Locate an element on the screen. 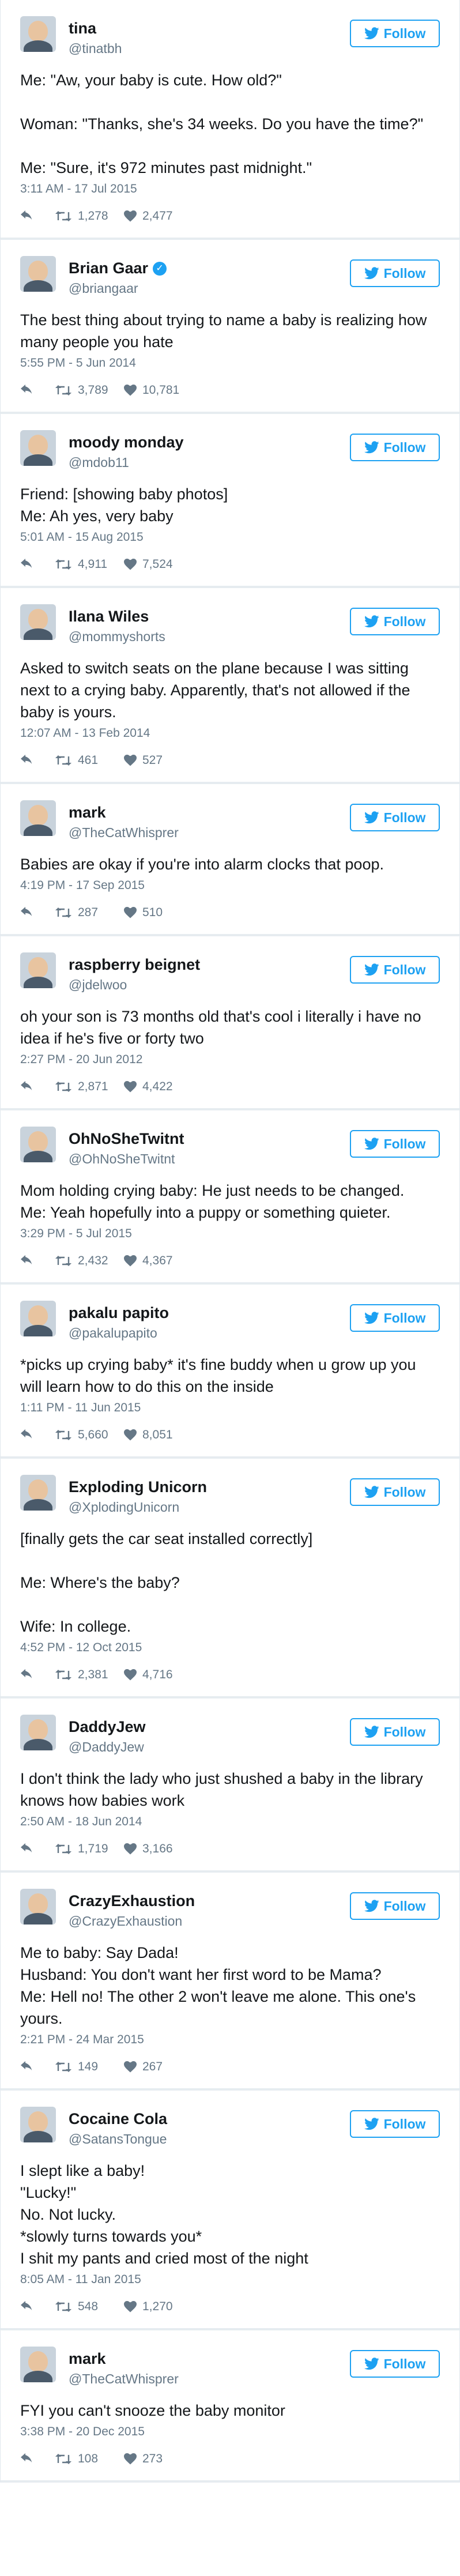 The image size is (460, 2576). display-name: tina is located at coordinates (82, 28).